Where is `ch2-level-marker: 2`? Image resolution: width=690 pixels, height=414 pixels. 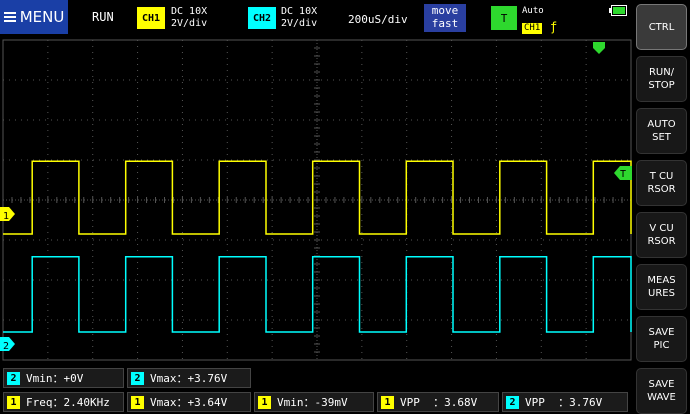
ch2-level-marker: 2 is located at coordinates (7, 344).